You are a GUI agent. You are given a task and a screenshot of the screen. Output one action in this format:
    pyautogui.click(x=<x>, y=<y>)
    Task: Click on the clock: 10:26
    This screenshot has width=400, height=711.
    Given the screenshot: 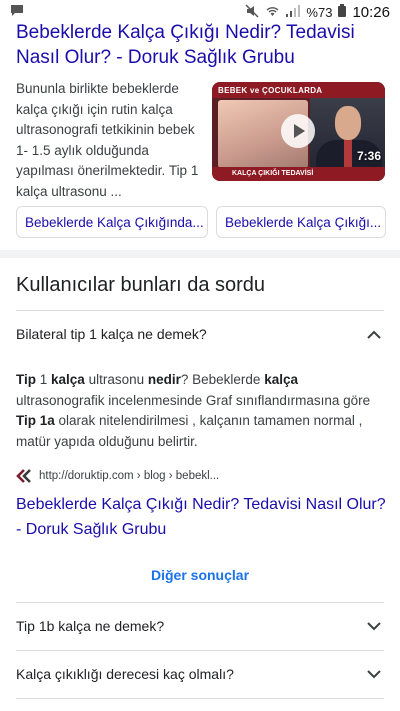 What is the action you would take?
    pyautogui.click(x=371, y=12)
    